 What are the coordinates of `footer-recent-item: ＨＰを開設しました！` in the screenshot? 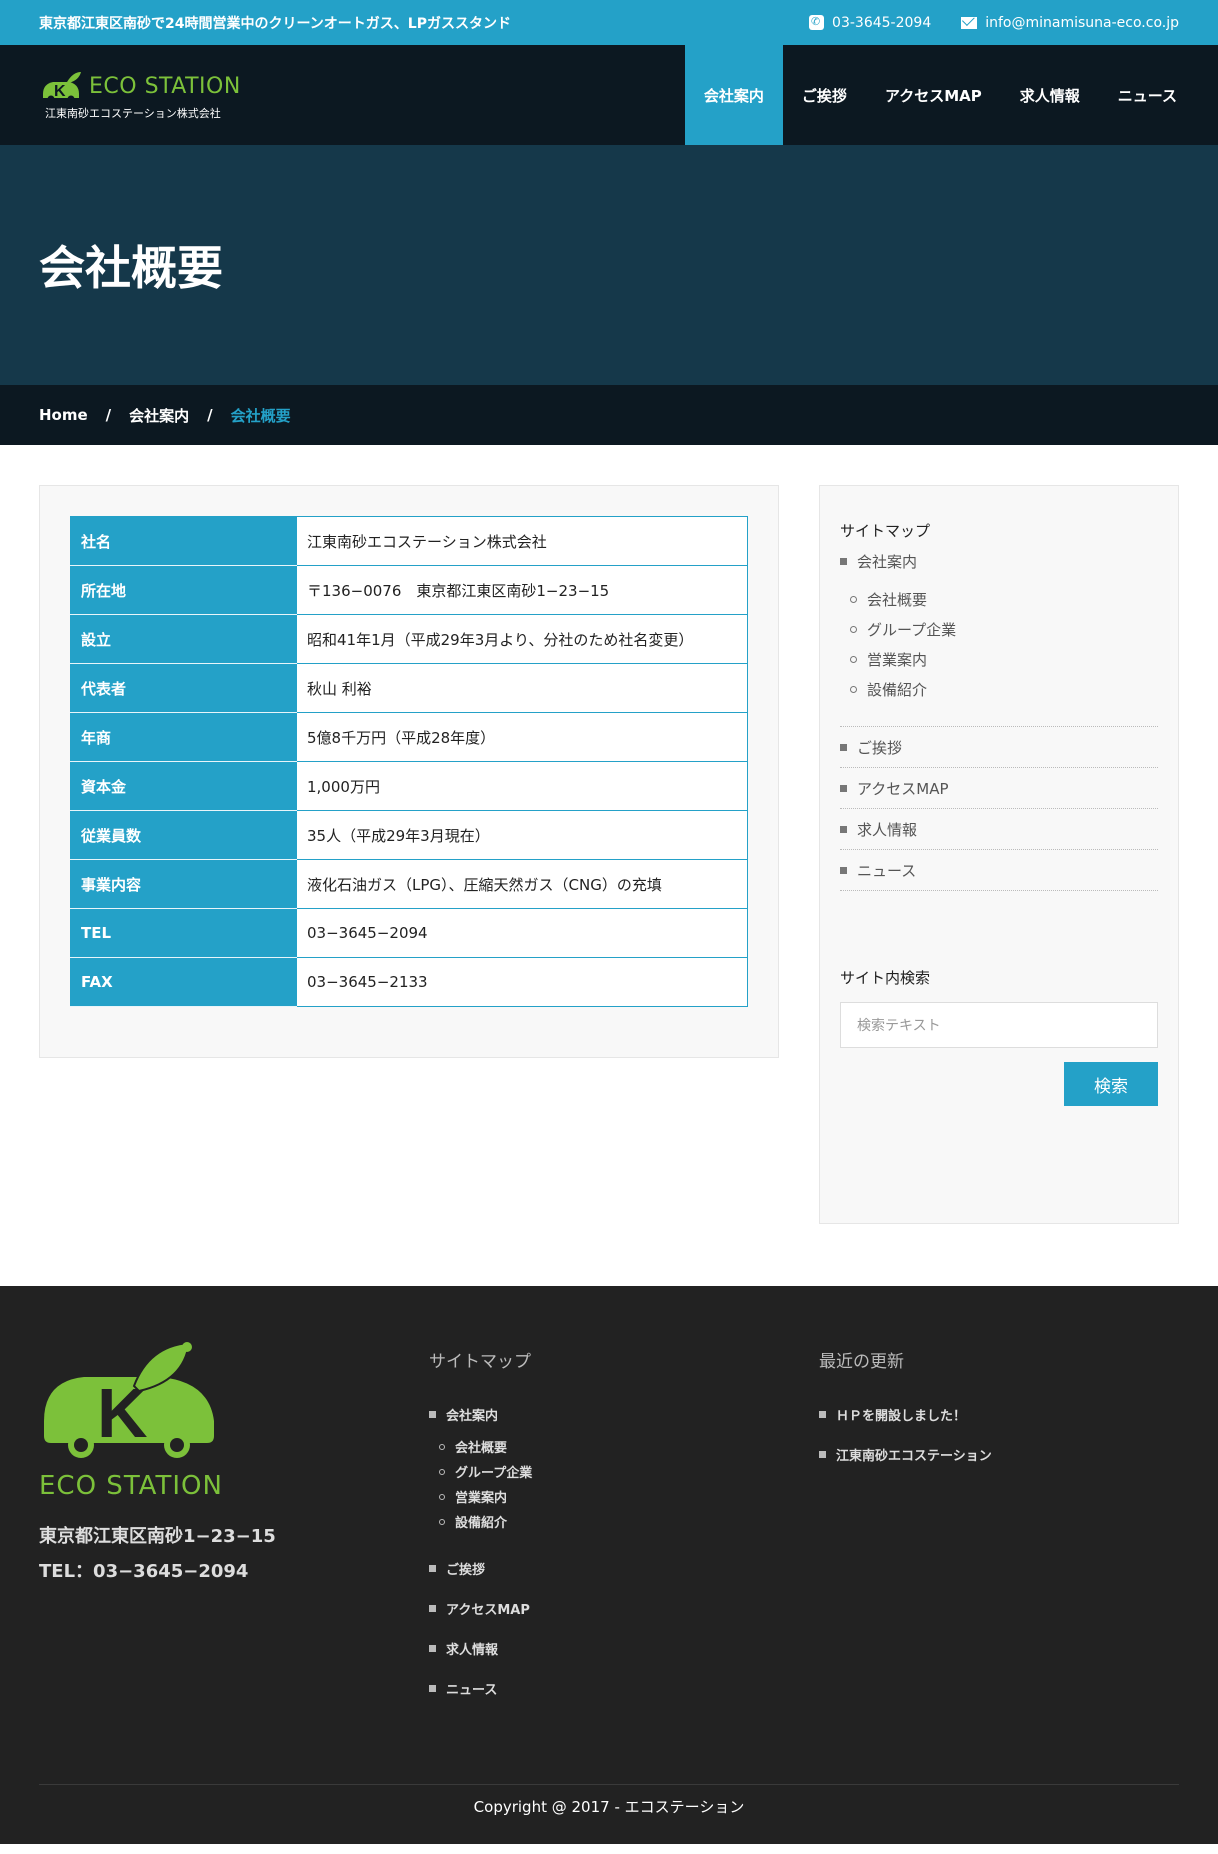 It's located at (999, 1414).